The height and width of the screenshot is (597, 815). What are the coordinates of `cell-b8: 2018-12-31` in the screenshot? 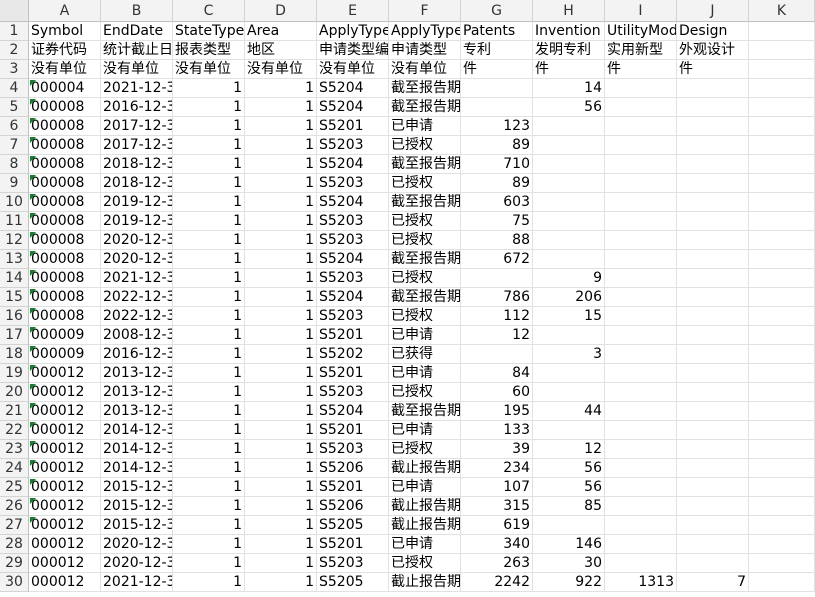 It's located at (137, 164).